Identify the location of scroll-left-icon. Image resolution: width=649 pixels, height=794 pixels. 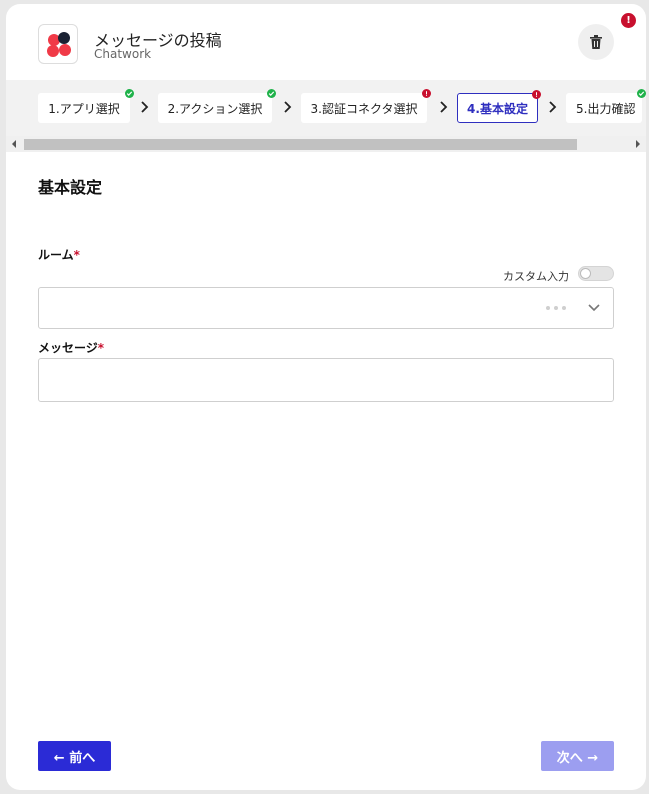
(14, 144).